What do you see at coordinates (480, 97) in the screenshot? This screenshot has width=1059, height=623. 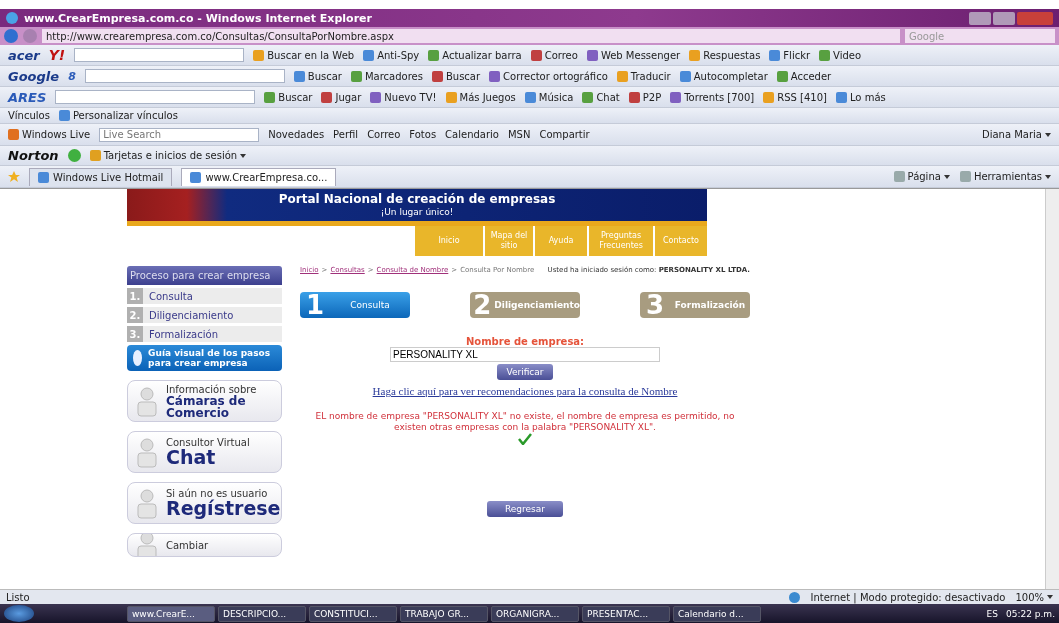 I see `toolbar-button: Más Juegos` at bounding box center [480, 97].